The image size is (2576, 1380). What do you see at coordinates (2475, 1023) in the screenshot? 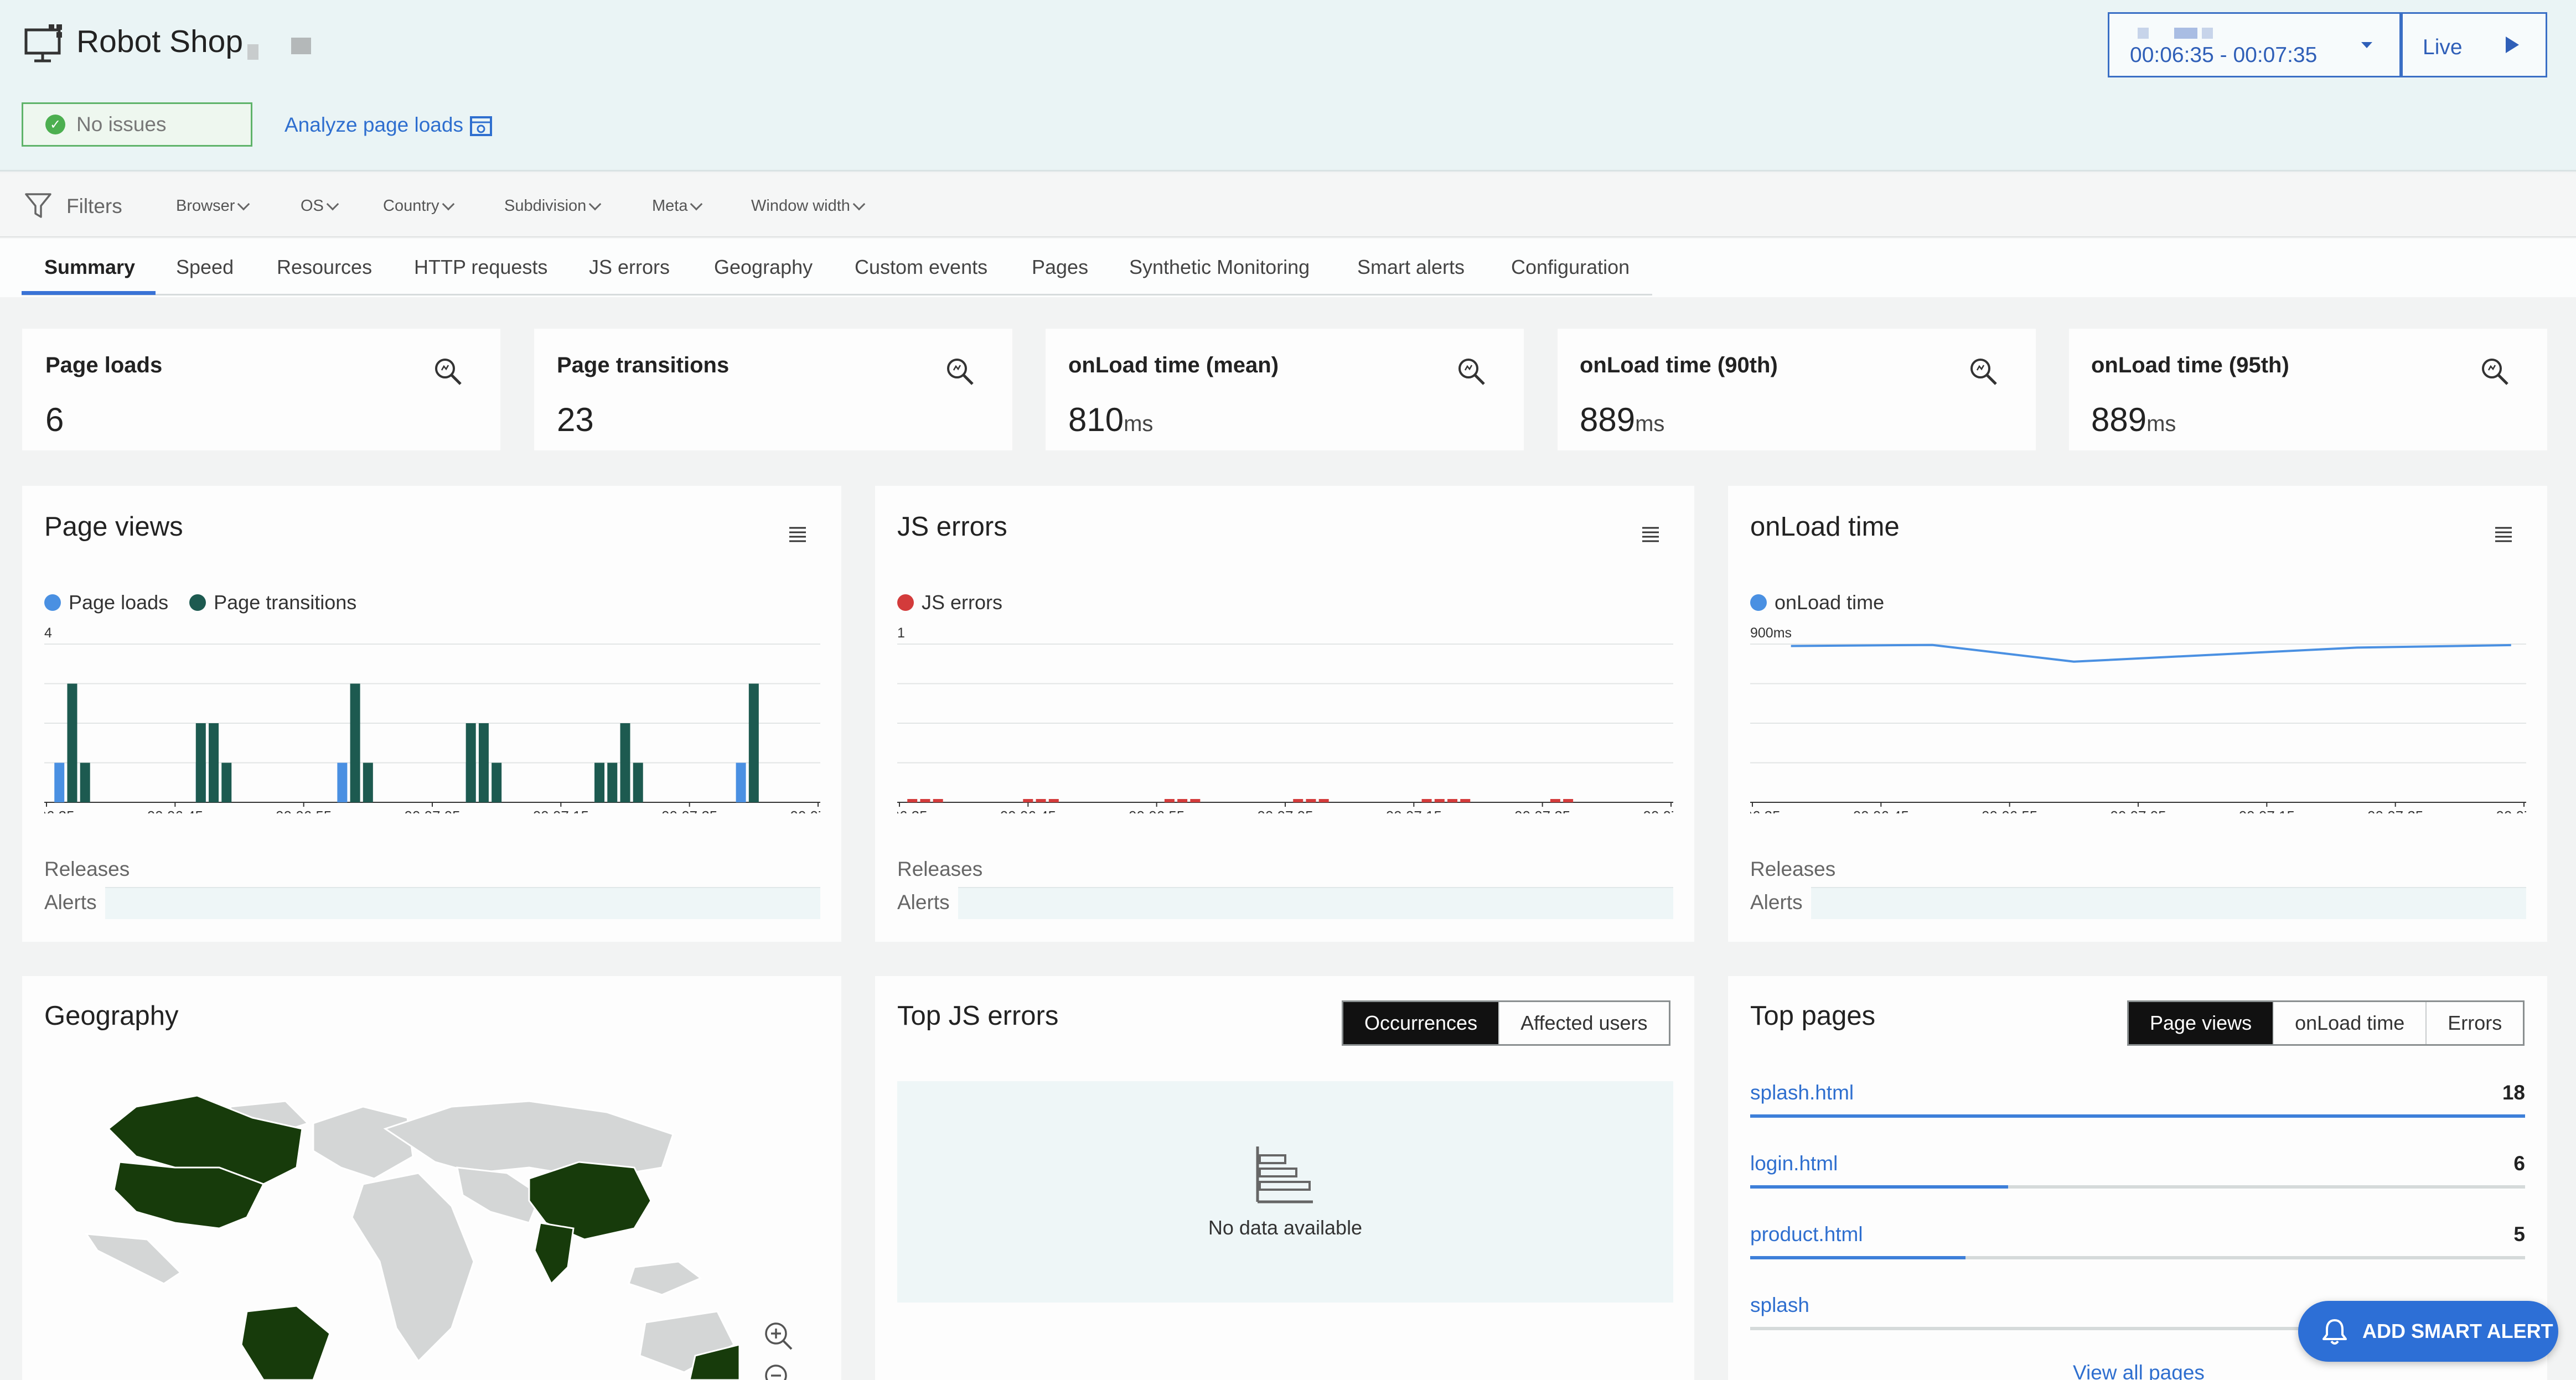
I see `toggle-errors: Errors` at bounding box center [2475, 1023].